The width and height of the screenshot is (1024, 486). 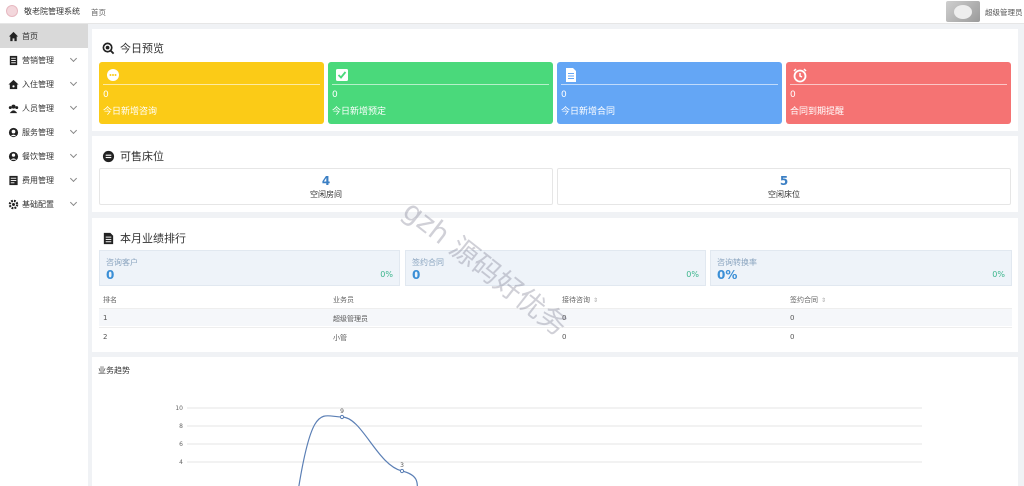 I want to click on free-rooms-label: 空闲房间, so click(x=326, y=194).